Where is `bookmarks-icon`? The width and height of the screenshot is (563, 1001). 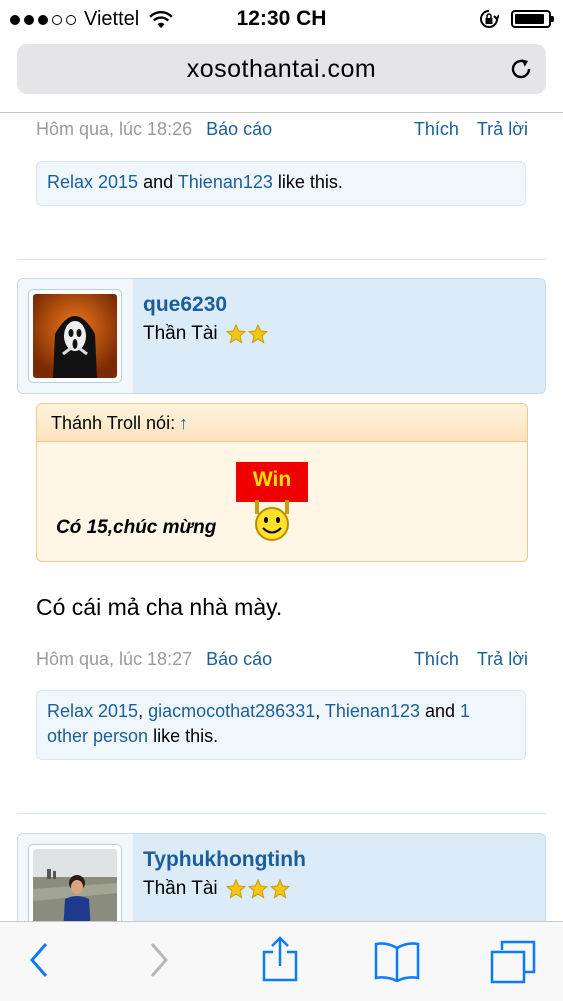 bookmarks-icon is located at coordinates (397, 961).